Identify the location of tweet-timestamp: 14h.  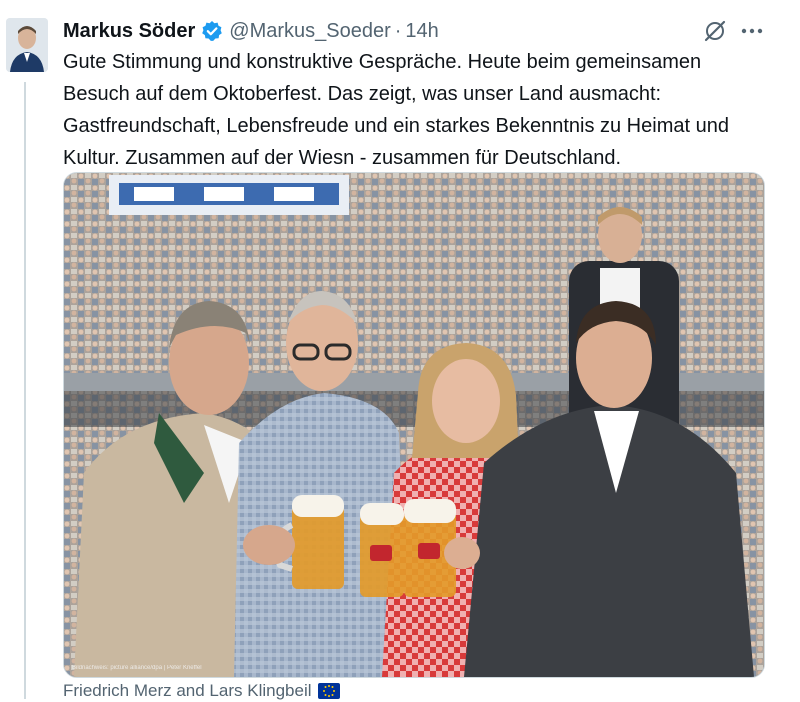
(421, 31).